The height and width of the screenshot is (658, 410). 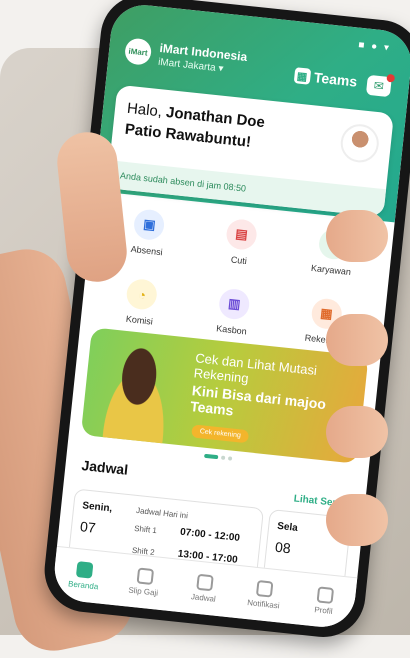 What do you see at coordinates (205, 582) in the screenshot?
I see `calendar-icon` at bounding box center [205, 582].